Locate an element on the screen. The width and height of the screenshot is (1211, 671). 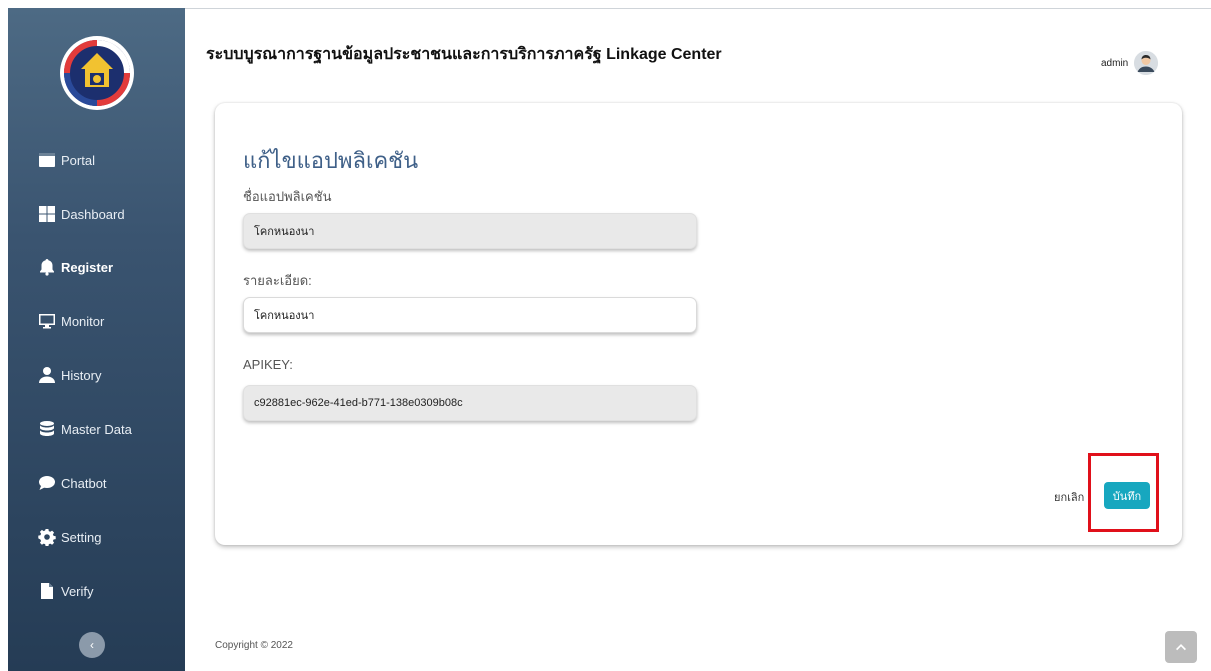
chevron-up-icon is located at coordinates (1181, 647).